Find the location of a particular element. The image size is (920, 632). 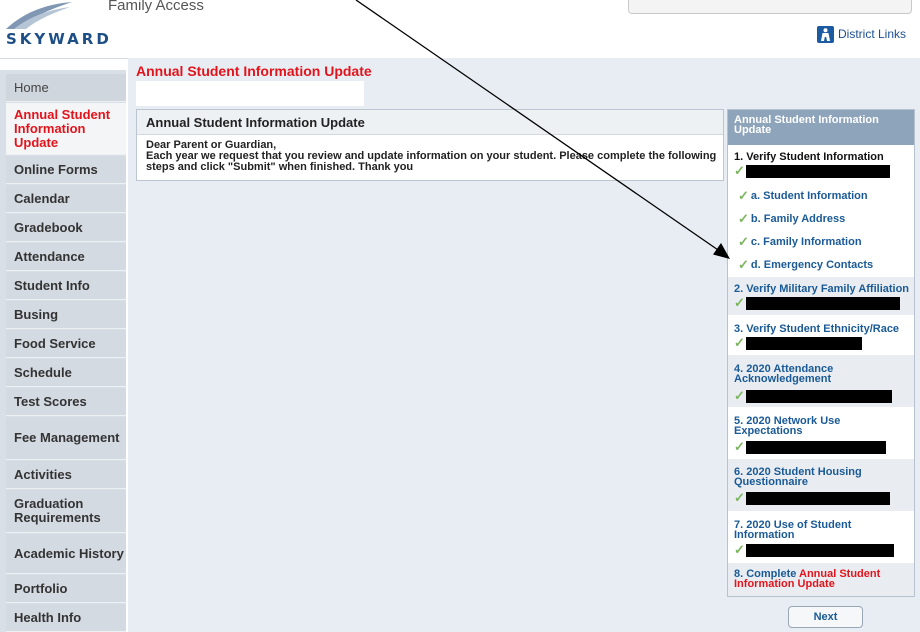

sidebar-item-student-info: Student Info is located at coordinates (66, 286).